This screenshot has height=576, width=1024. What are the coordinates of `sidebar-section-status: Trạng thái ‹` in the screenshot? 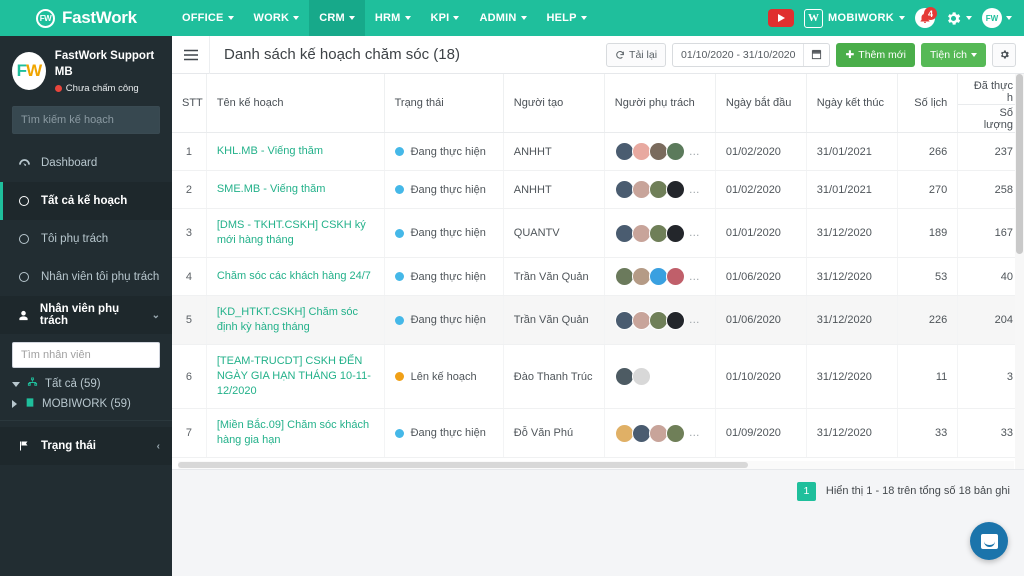 It's located at (86, 446).